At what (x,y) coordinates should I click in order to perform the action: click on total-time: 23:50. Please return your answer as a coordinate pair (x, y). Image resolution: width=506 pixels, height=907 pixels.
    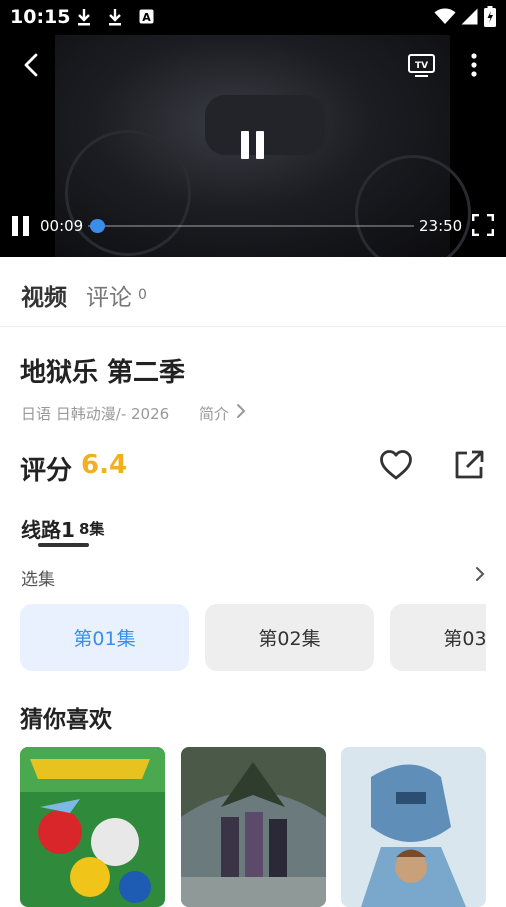
    Looking at the image, I should click on (441, 226).